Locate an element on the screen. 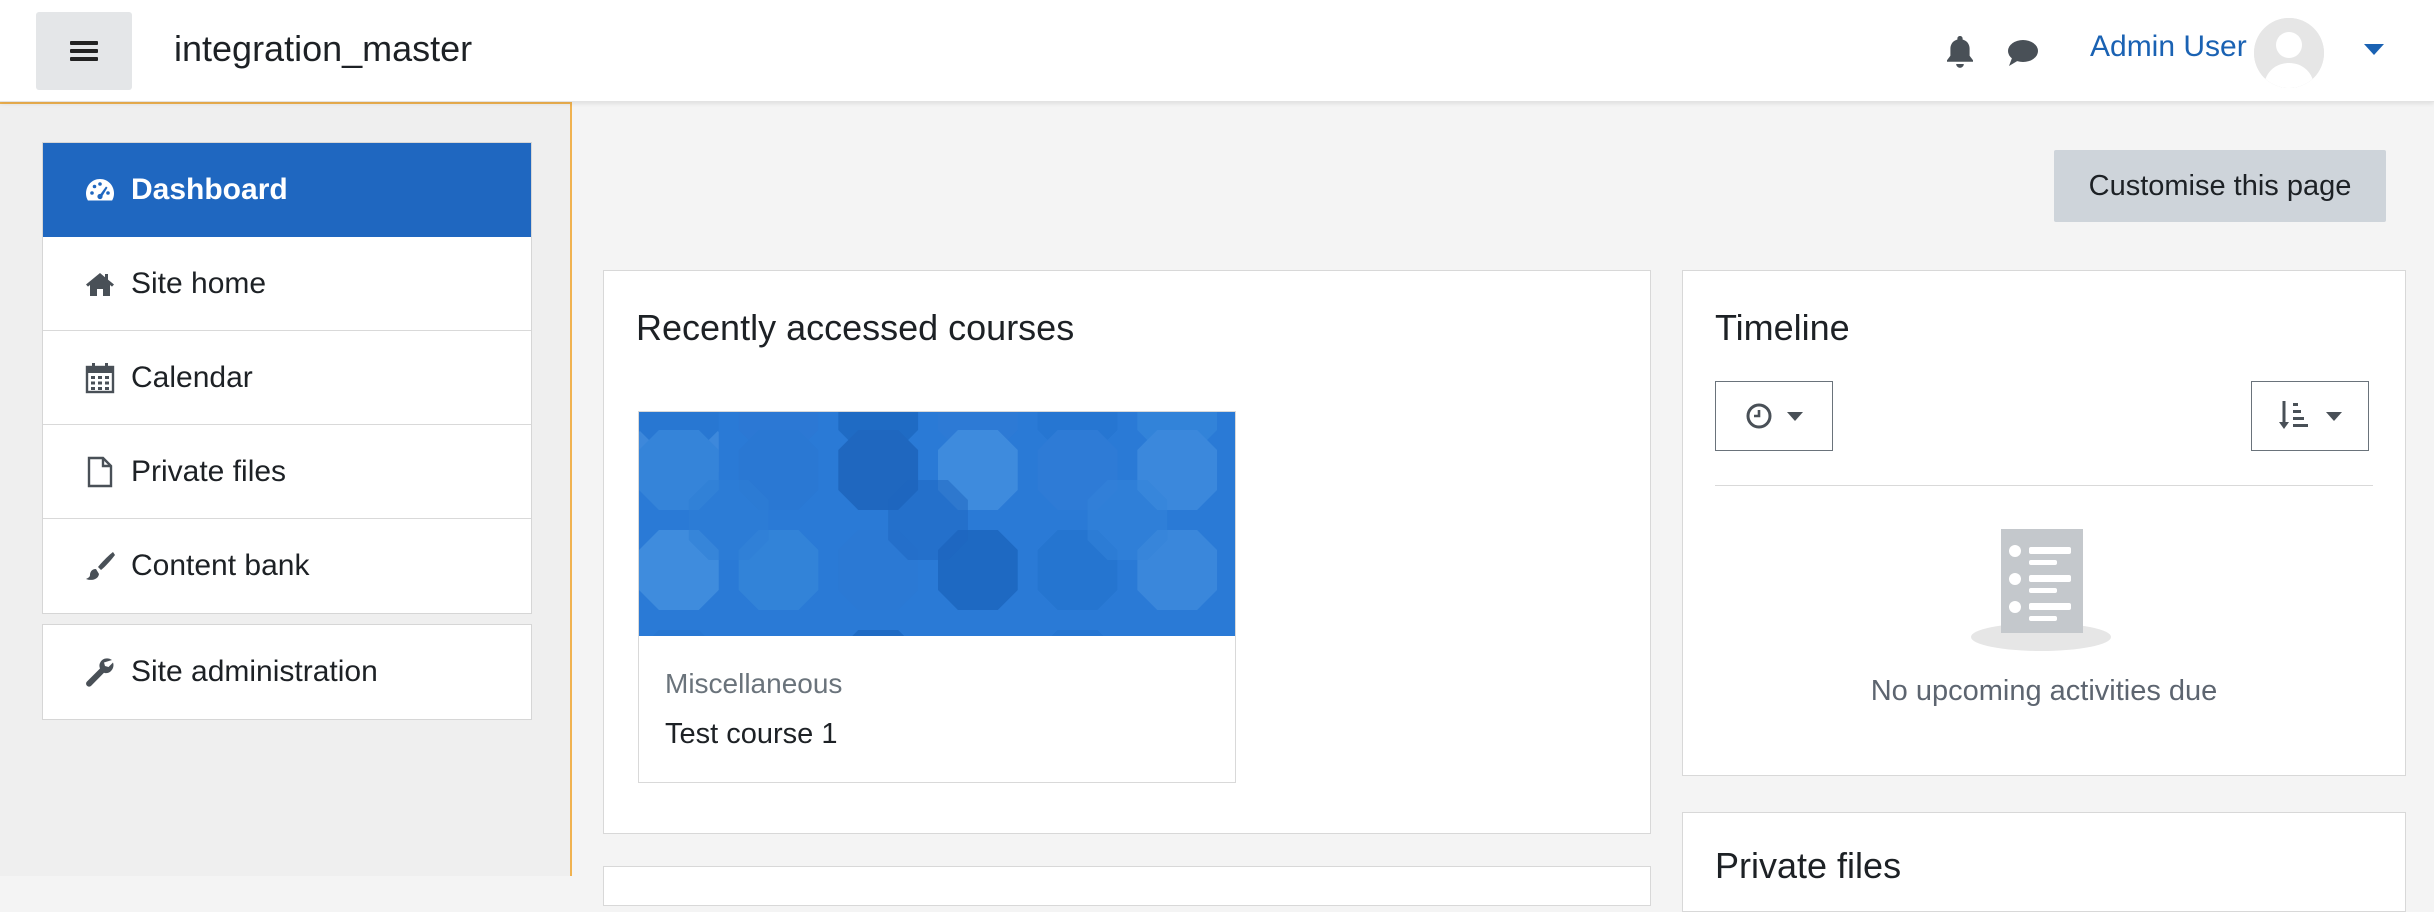  course-card: Miscellaneous Test course 1 is located at coordinates (937, 597).